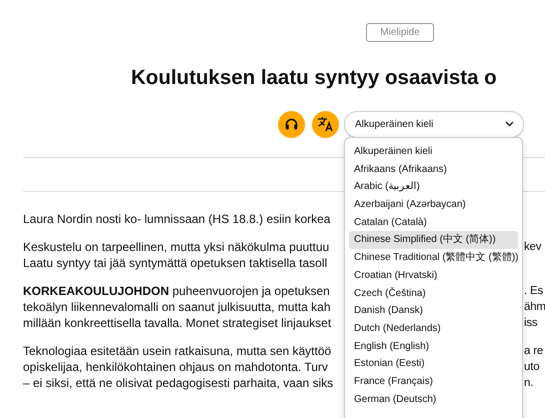 The width and height of the screenshot is (545, 418). What do you see at coordinates (533, 247) in the screenshot?
I see `article-text: kev` at bounding box center [533, 247].